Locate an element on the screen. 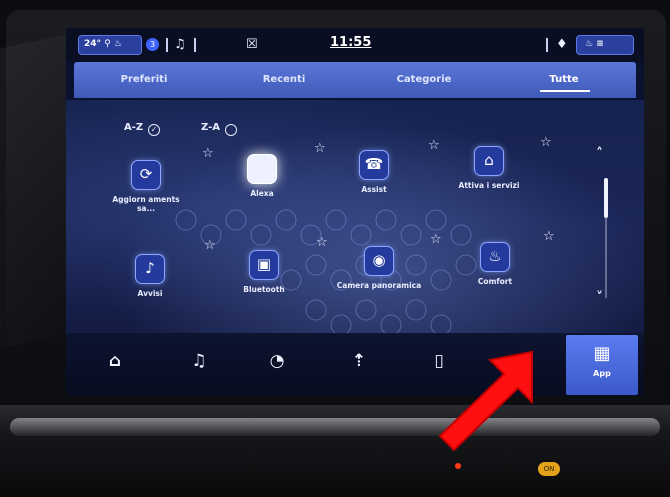 This screenshot has width=670, height=497. app-tile-comfort: ♨ Comfort is located at coordinates (495, 264).